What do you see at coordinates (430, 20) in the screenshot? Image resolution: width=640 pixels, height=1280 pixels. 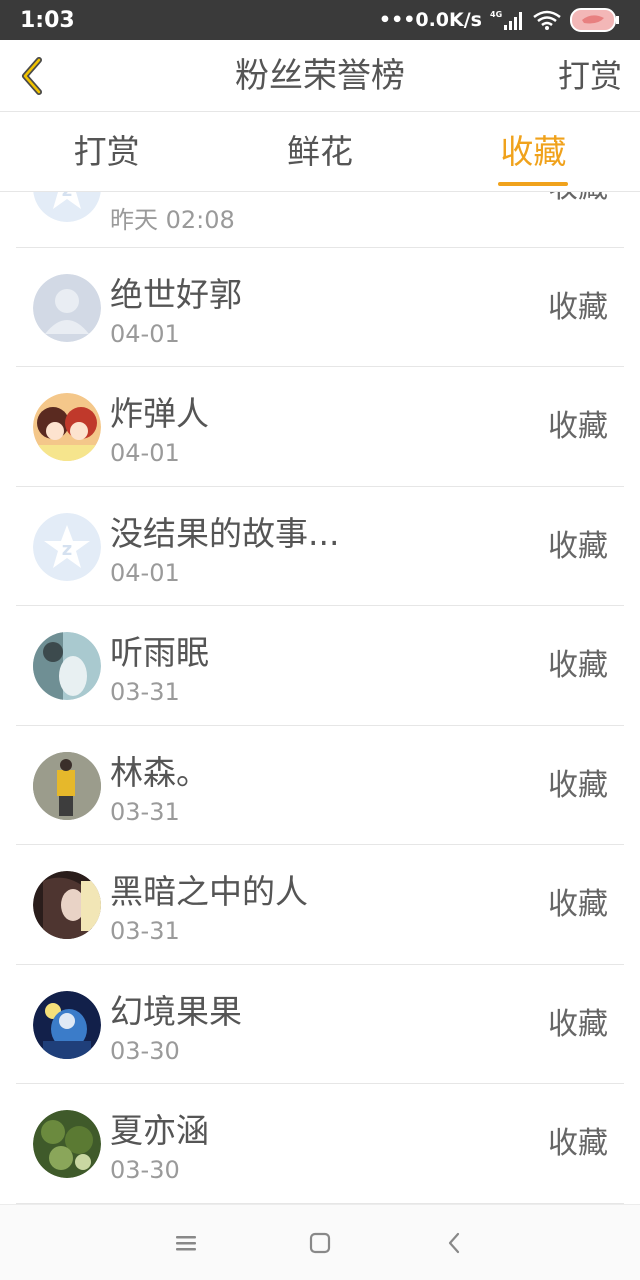 I see `network-speed: •••0.0K/s` at bounding box center [430, 20].